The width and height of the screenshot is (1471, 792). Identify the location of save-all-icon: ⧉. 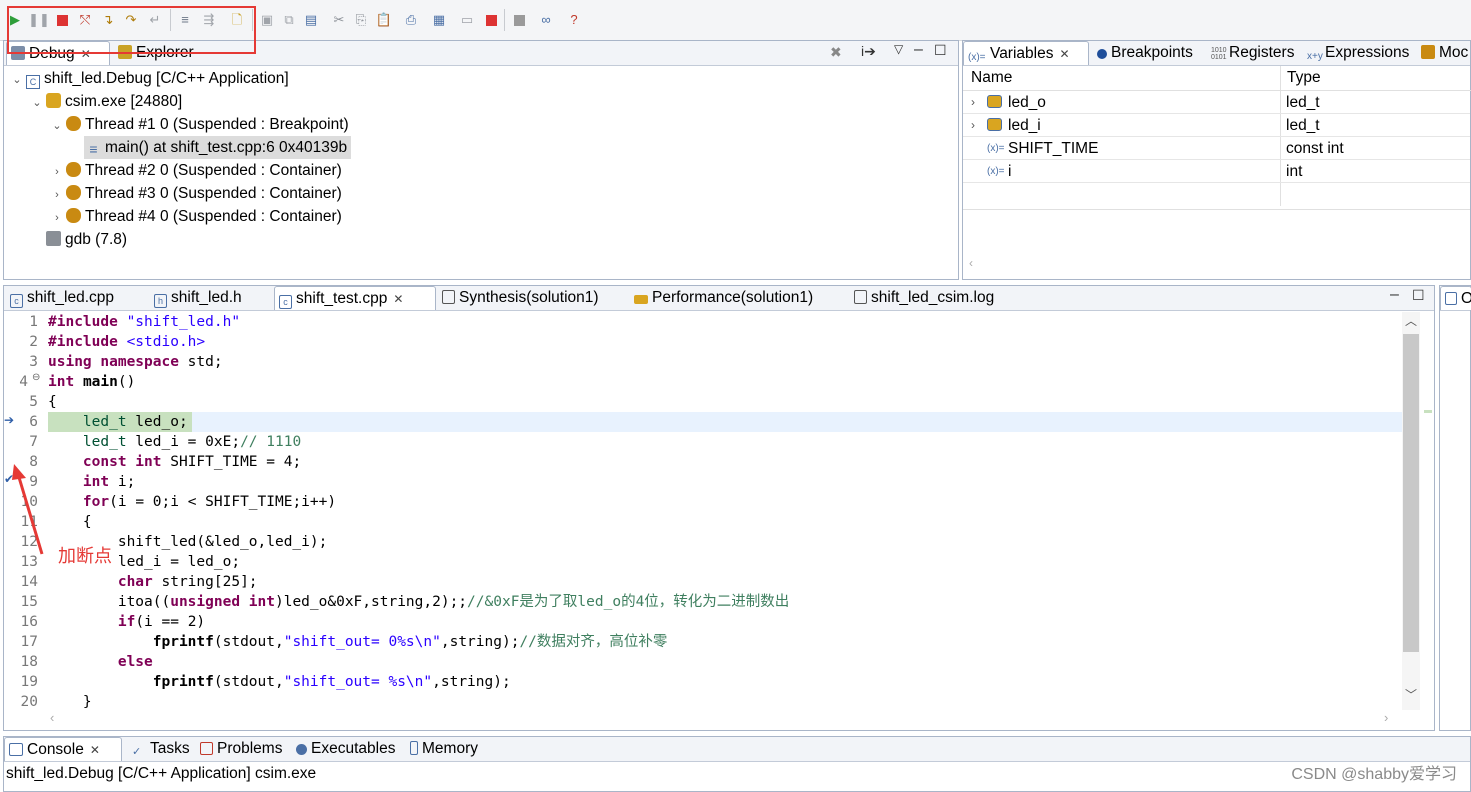
(289, 20).